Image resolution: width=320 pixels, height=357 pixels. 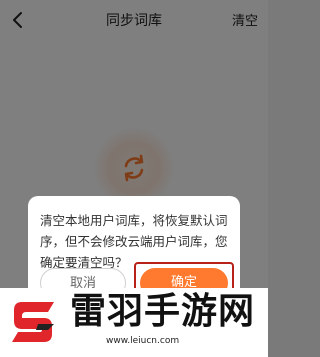 I want to click on watermark-url: www.leiucn.com, so click(x=143, y=341).